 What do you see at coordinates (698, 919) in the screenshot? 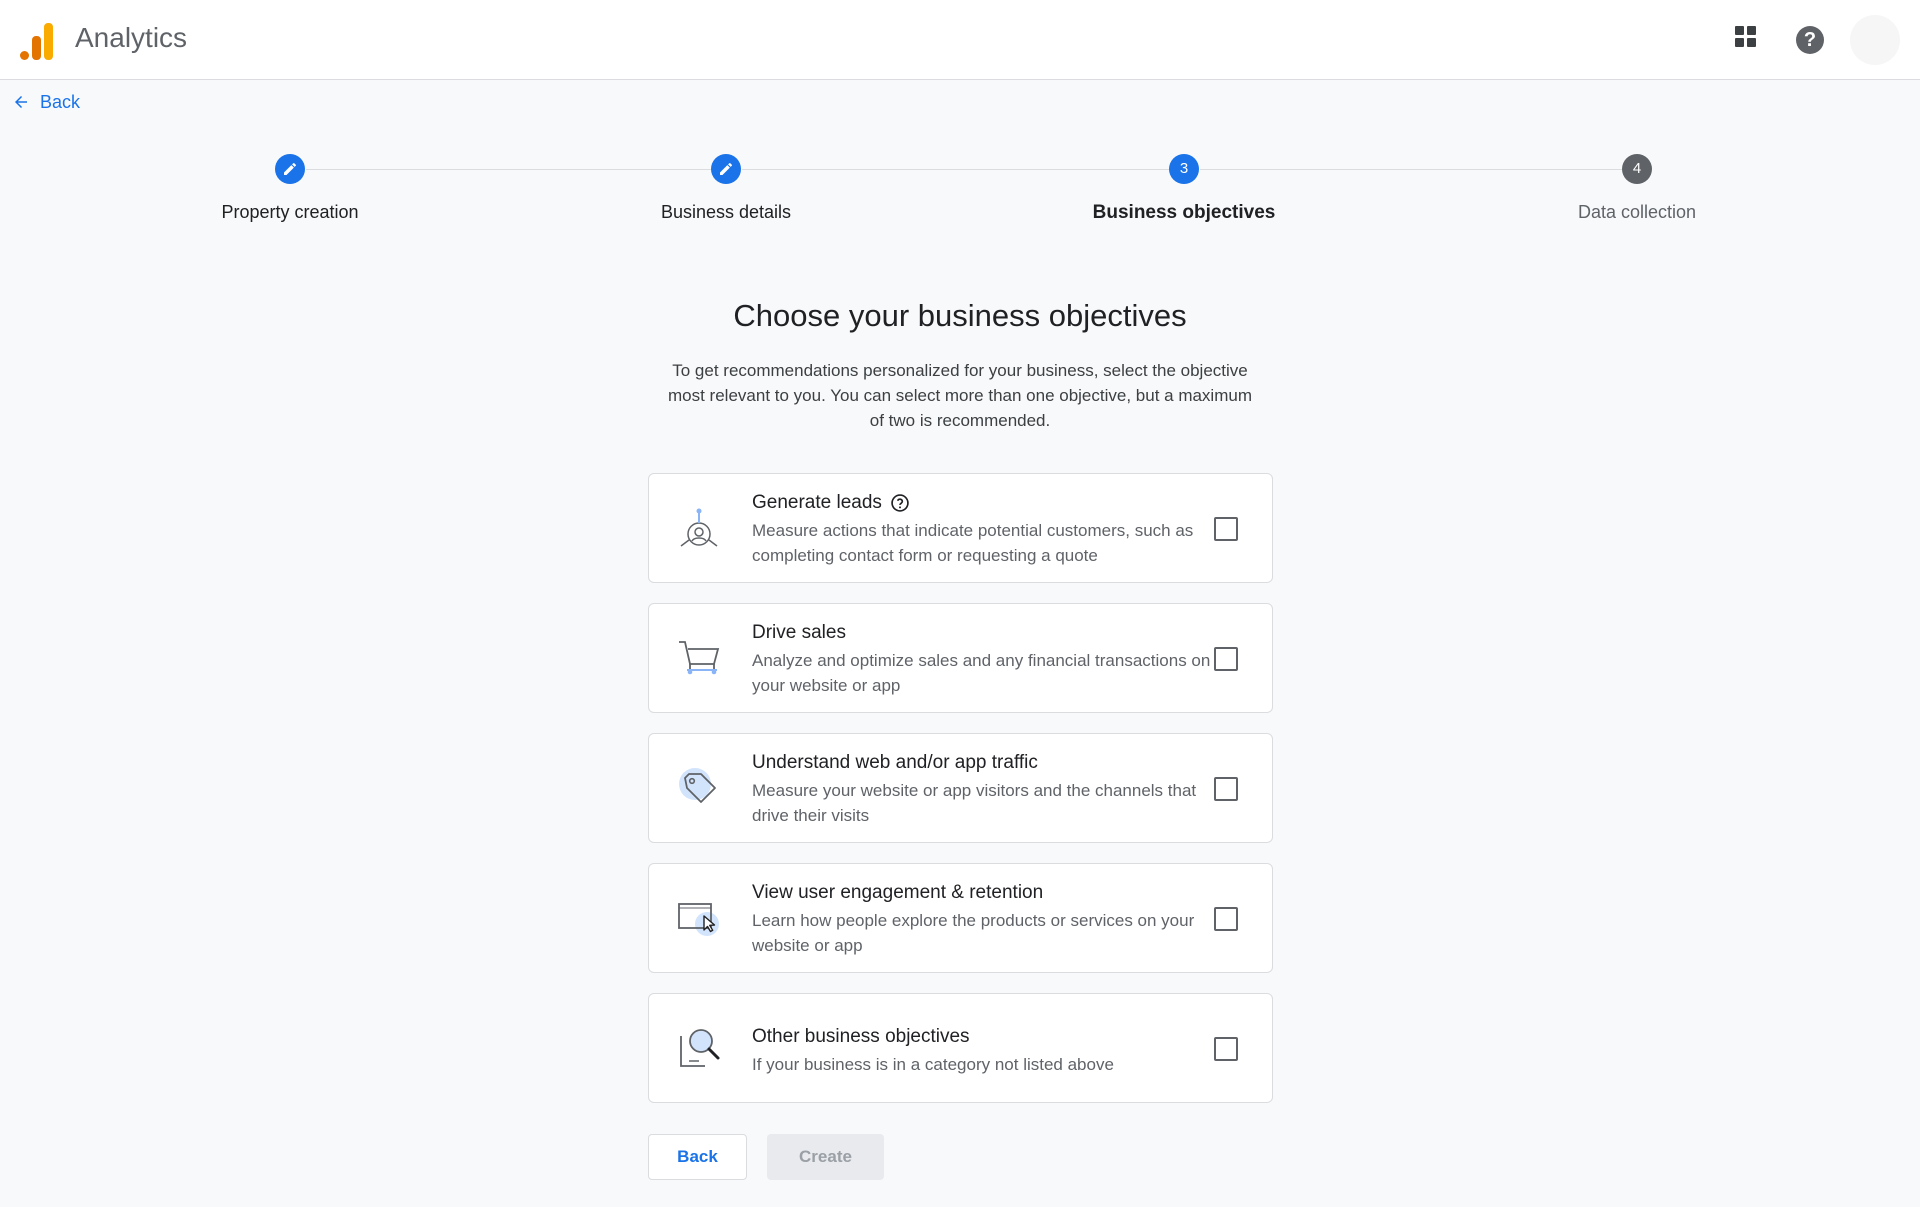
I see `window-cursor-icon` at bounding box center [698, 919].